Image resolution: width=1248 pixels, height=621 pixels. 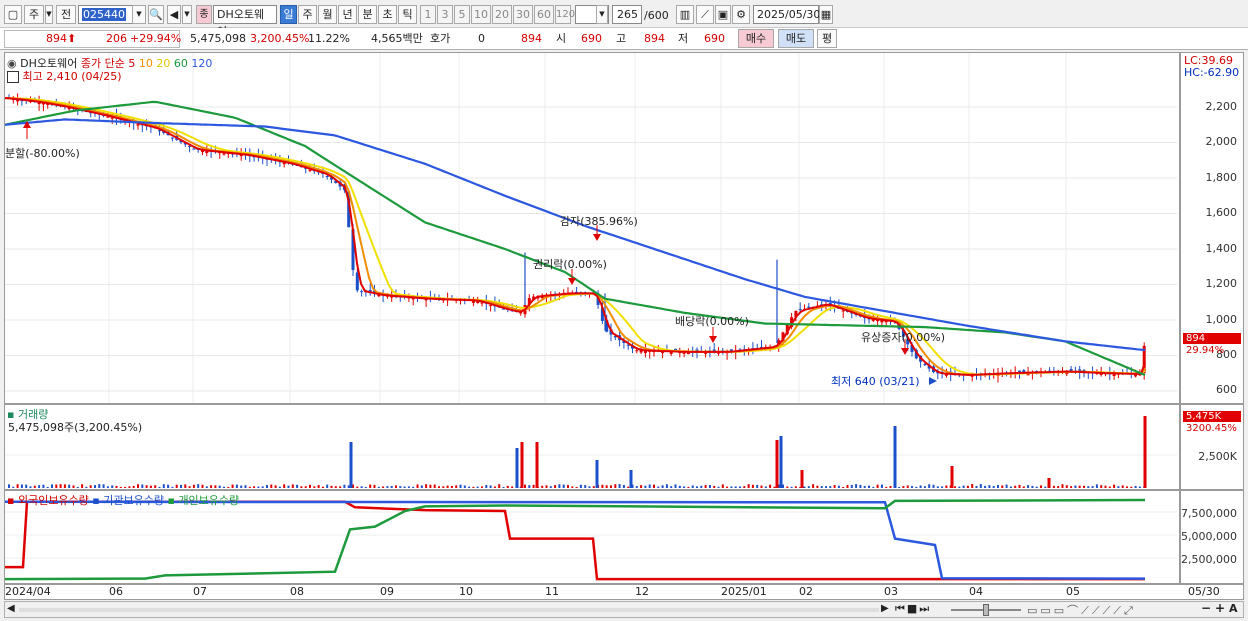 I want to click on turnover-pct: 11.22%, so click(x=329, y=38).